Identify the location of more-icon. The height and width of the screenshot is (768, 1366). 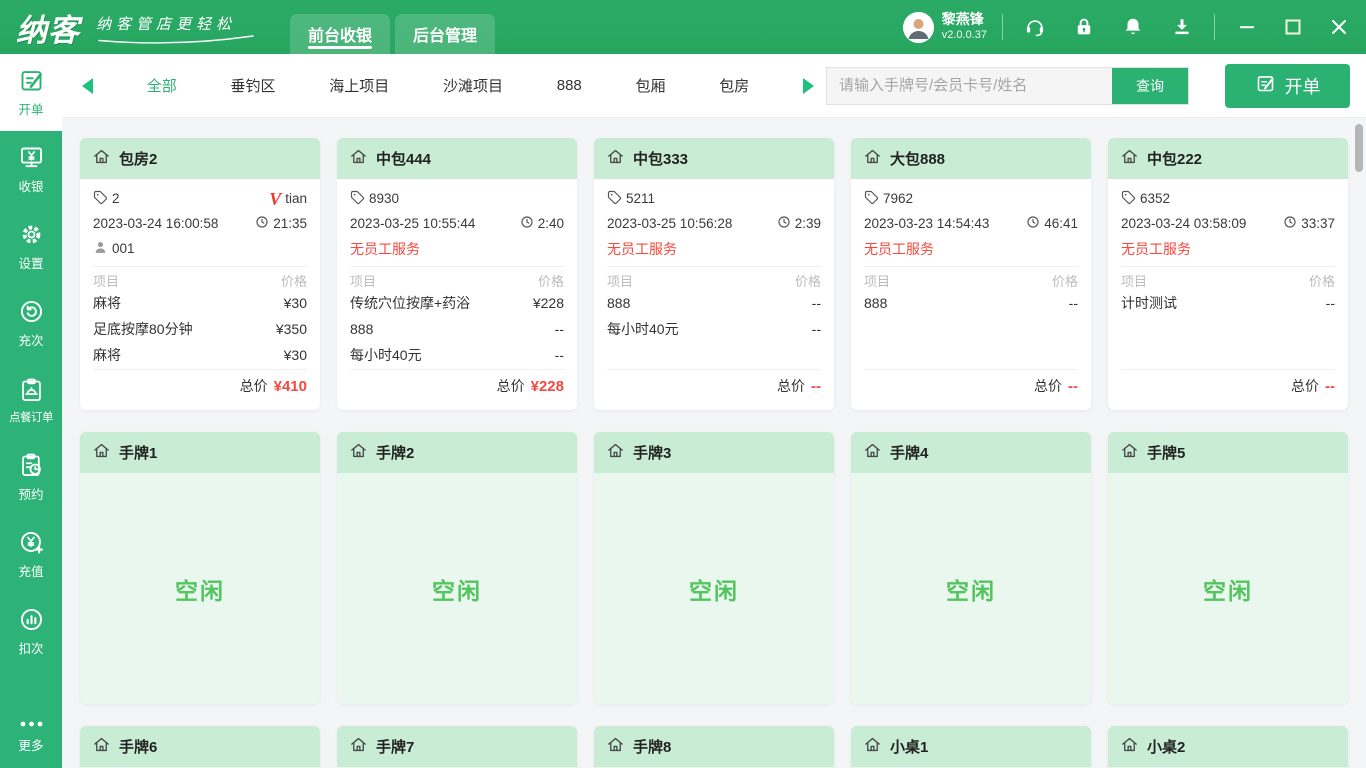
(31, 724).